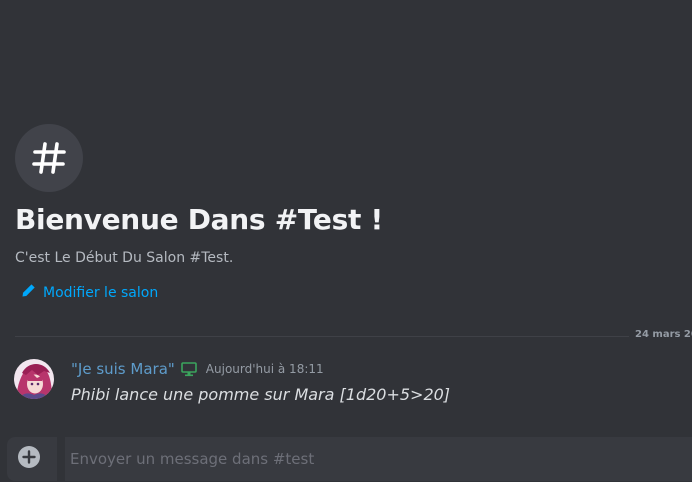 The width and height of the screenshot is (692, 482). What do you see at coordinates (124, 258) in the screenshot?
I see `channel-welcome-subtitle: C'est Le Début Du Salon #Test.` at bounding box center [124, 258].